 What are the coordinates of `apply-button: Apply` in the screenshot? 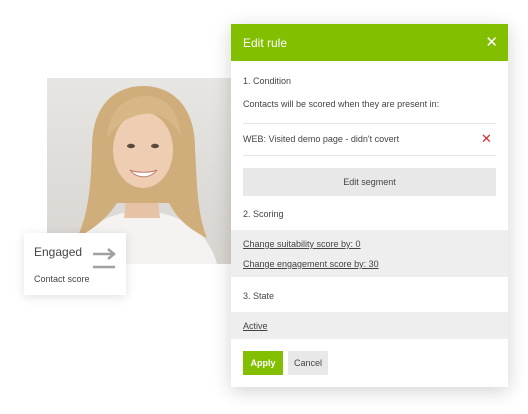 It's located at (263, 363).